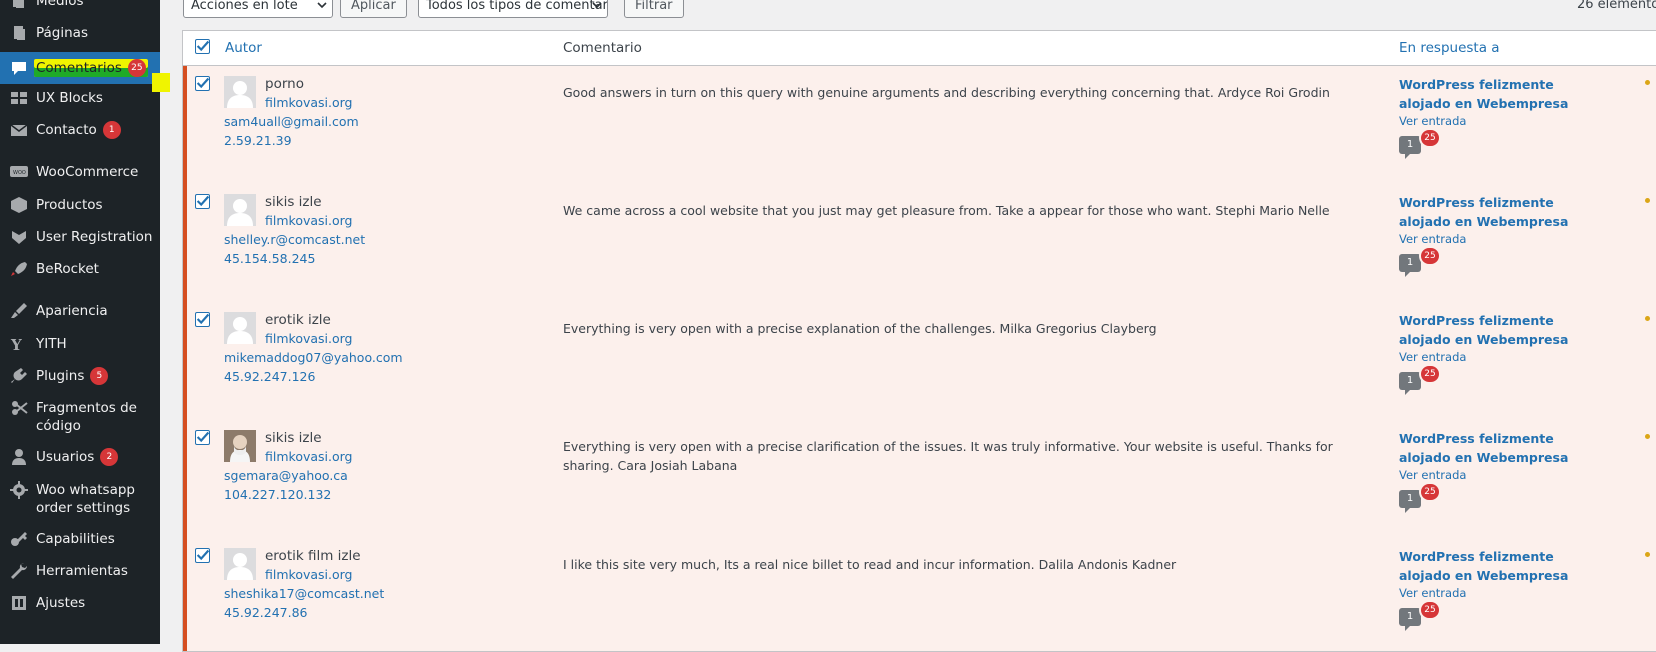 The width and height of the screenshot is (1656, 652). Describe the element at coordinates (313, 556) in the screenshot. I see `author-name: erotik film izle` at that location.